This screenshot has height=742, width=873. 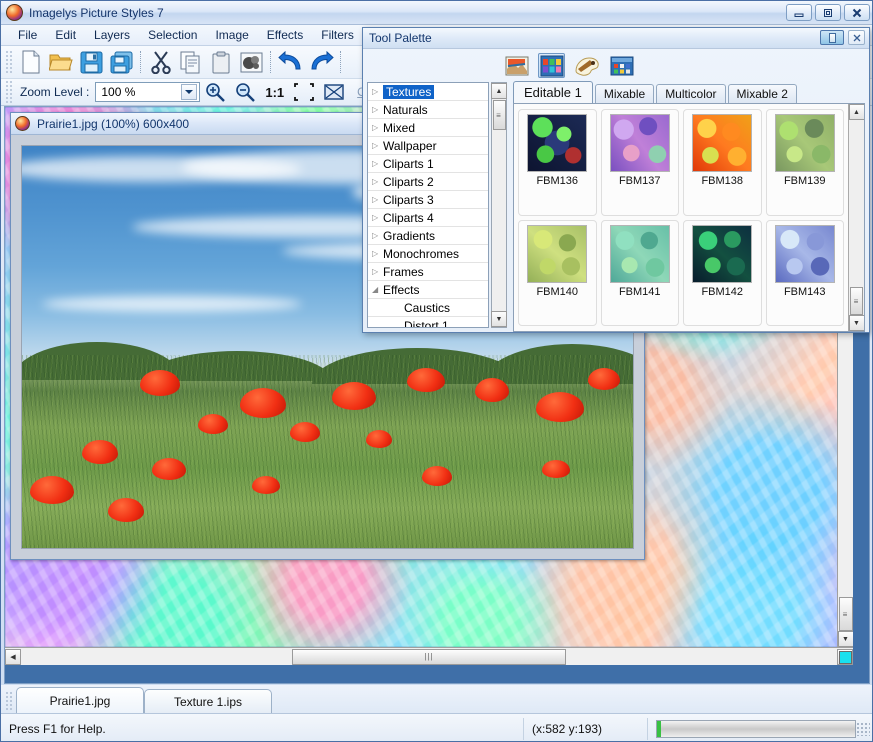 What do you see at coordinates (428, 236) in the screenshot?
I see `tree-item-gradients: ▷ Gradients` at bounding box center [428, 236].